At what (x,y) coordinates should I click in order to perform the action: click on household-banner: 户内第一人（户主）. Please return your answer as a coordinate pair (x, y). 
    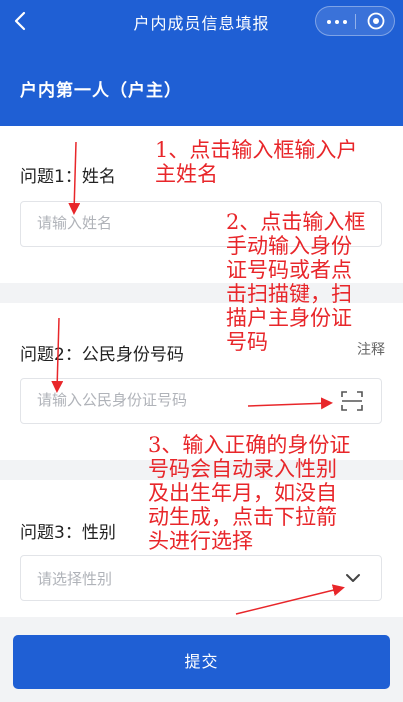
    Looking at the image, I should click on (201, 85).